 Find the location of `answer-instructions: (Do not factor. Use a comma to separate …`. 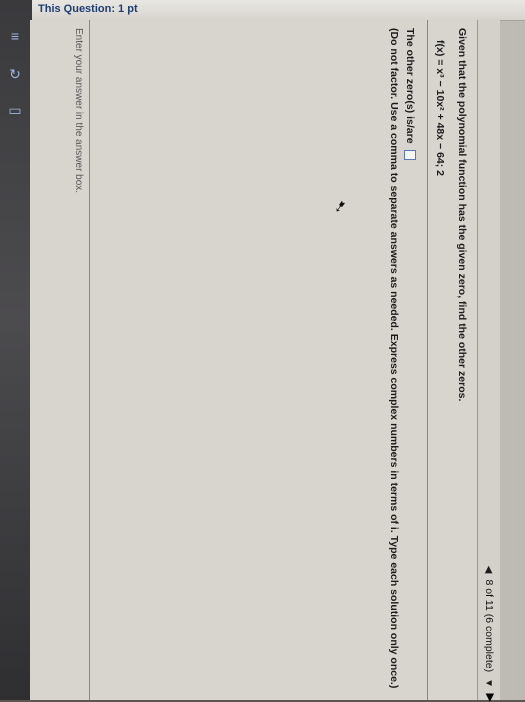

answer-instructions: (Do not factor. Use a comma to separate … is located at coordinates (394, 358).